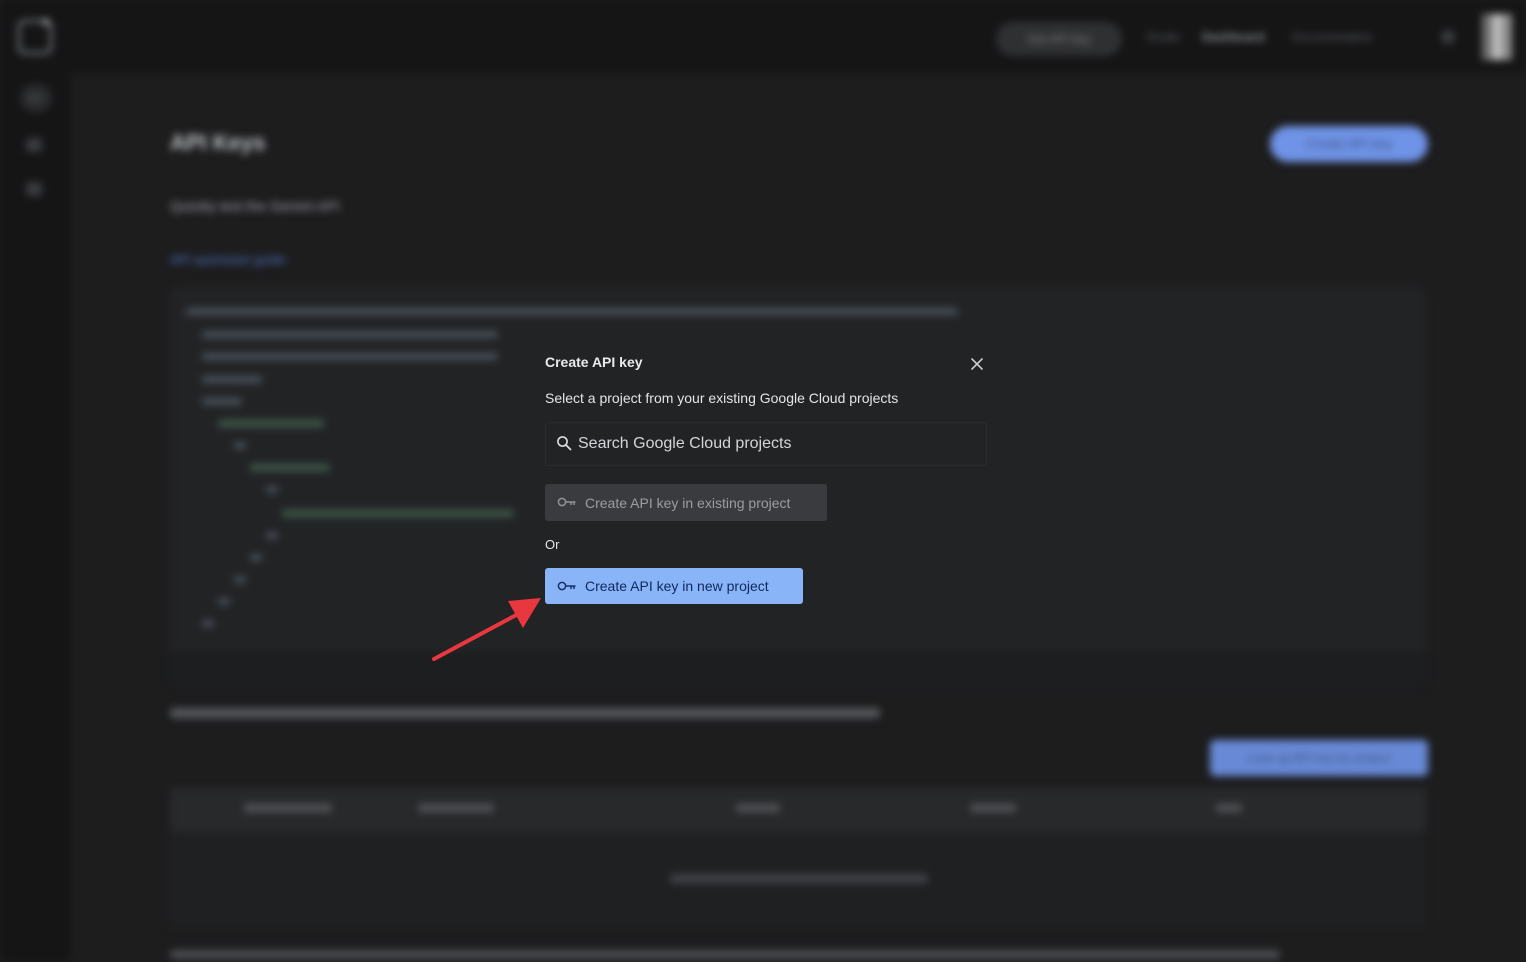 This screenshot has height=962, width=1526. I want to click on empty-state, so click(799, 878).